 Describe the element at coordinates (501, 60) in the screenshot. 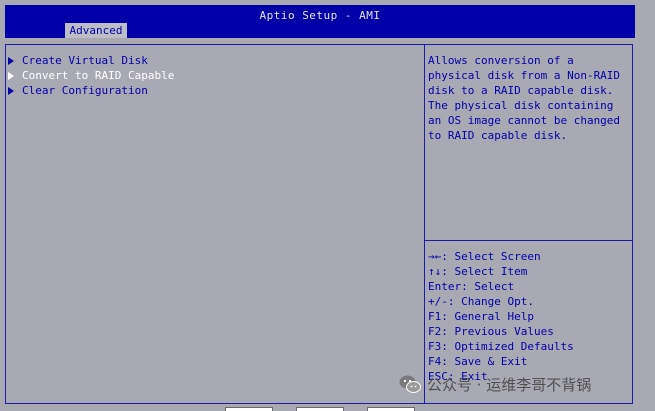

I see `help-line: Allows conversion of a` at that location.